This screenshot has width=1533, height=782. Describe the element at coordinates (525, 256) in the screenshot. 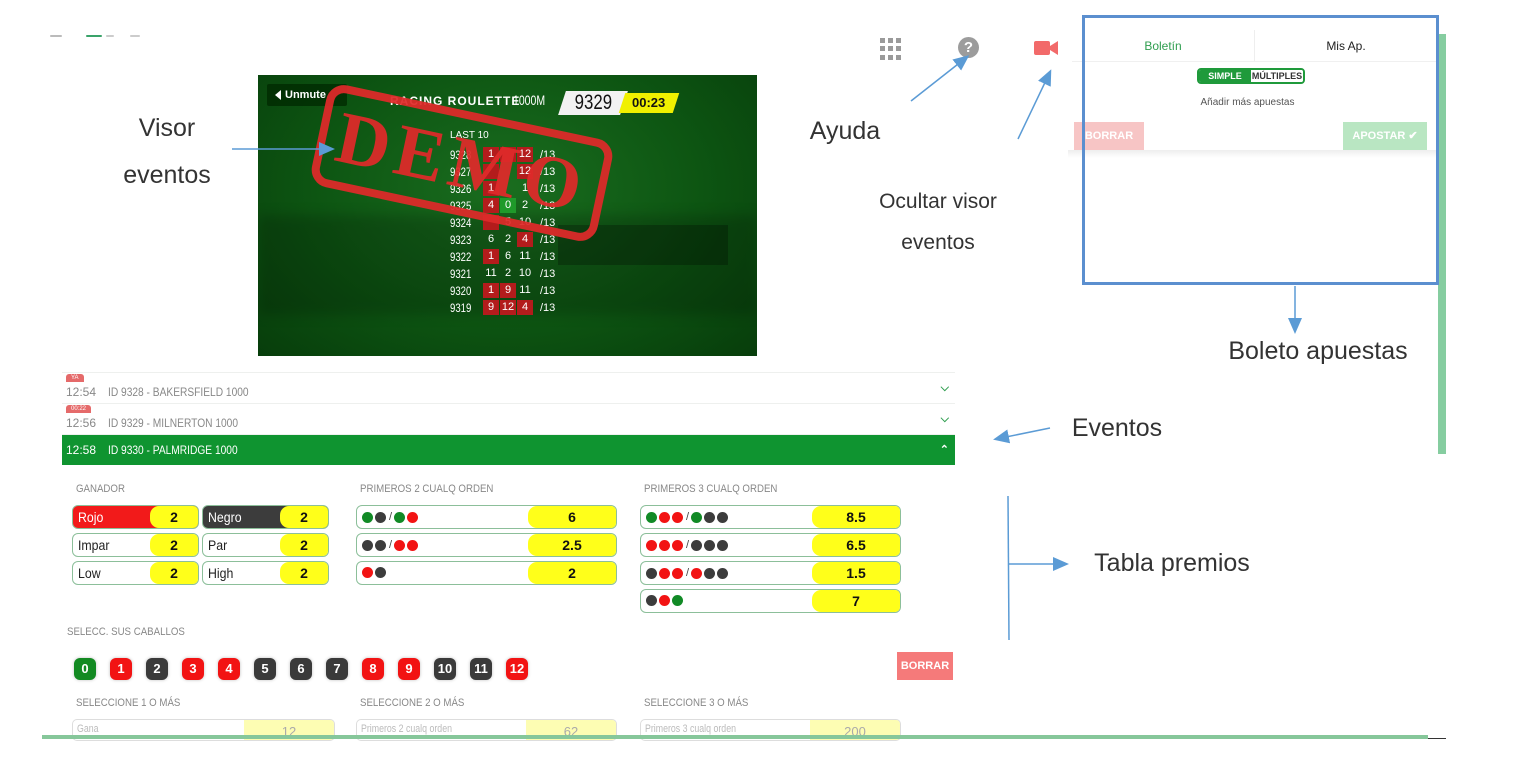

I see `result-cell: 11` at that location.